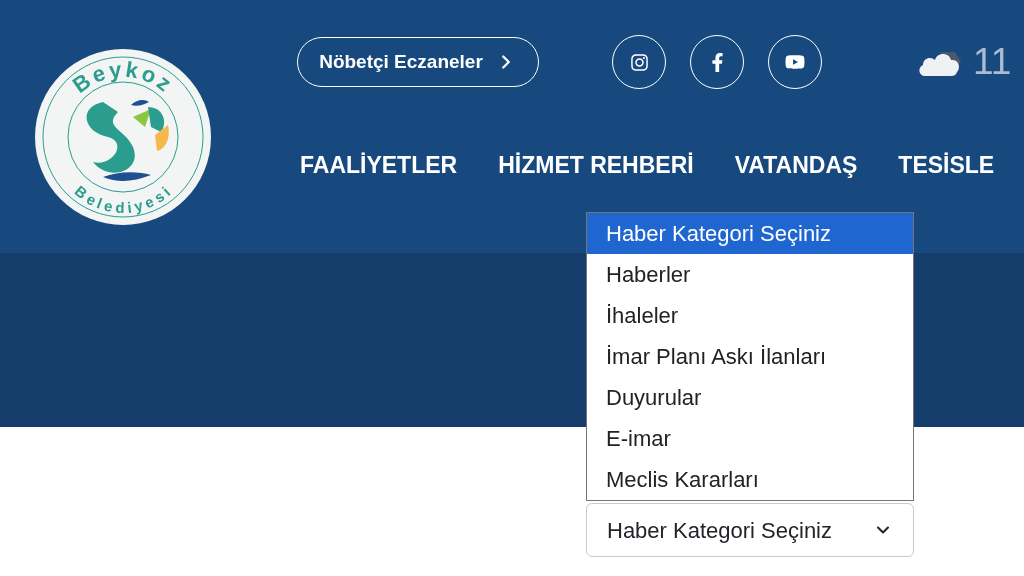  I want to click on nav-link: VATANDAŞ, so click(796, 165).